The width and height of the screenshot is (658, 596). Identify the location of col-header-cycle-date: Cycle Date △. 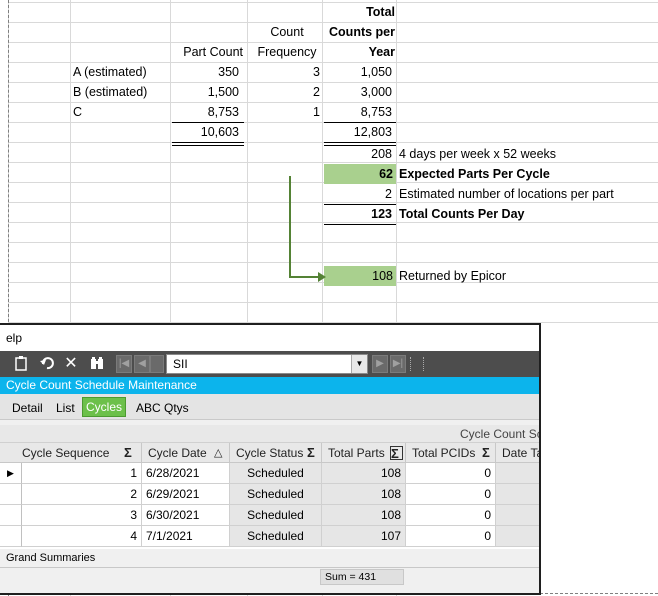
(186, 453).